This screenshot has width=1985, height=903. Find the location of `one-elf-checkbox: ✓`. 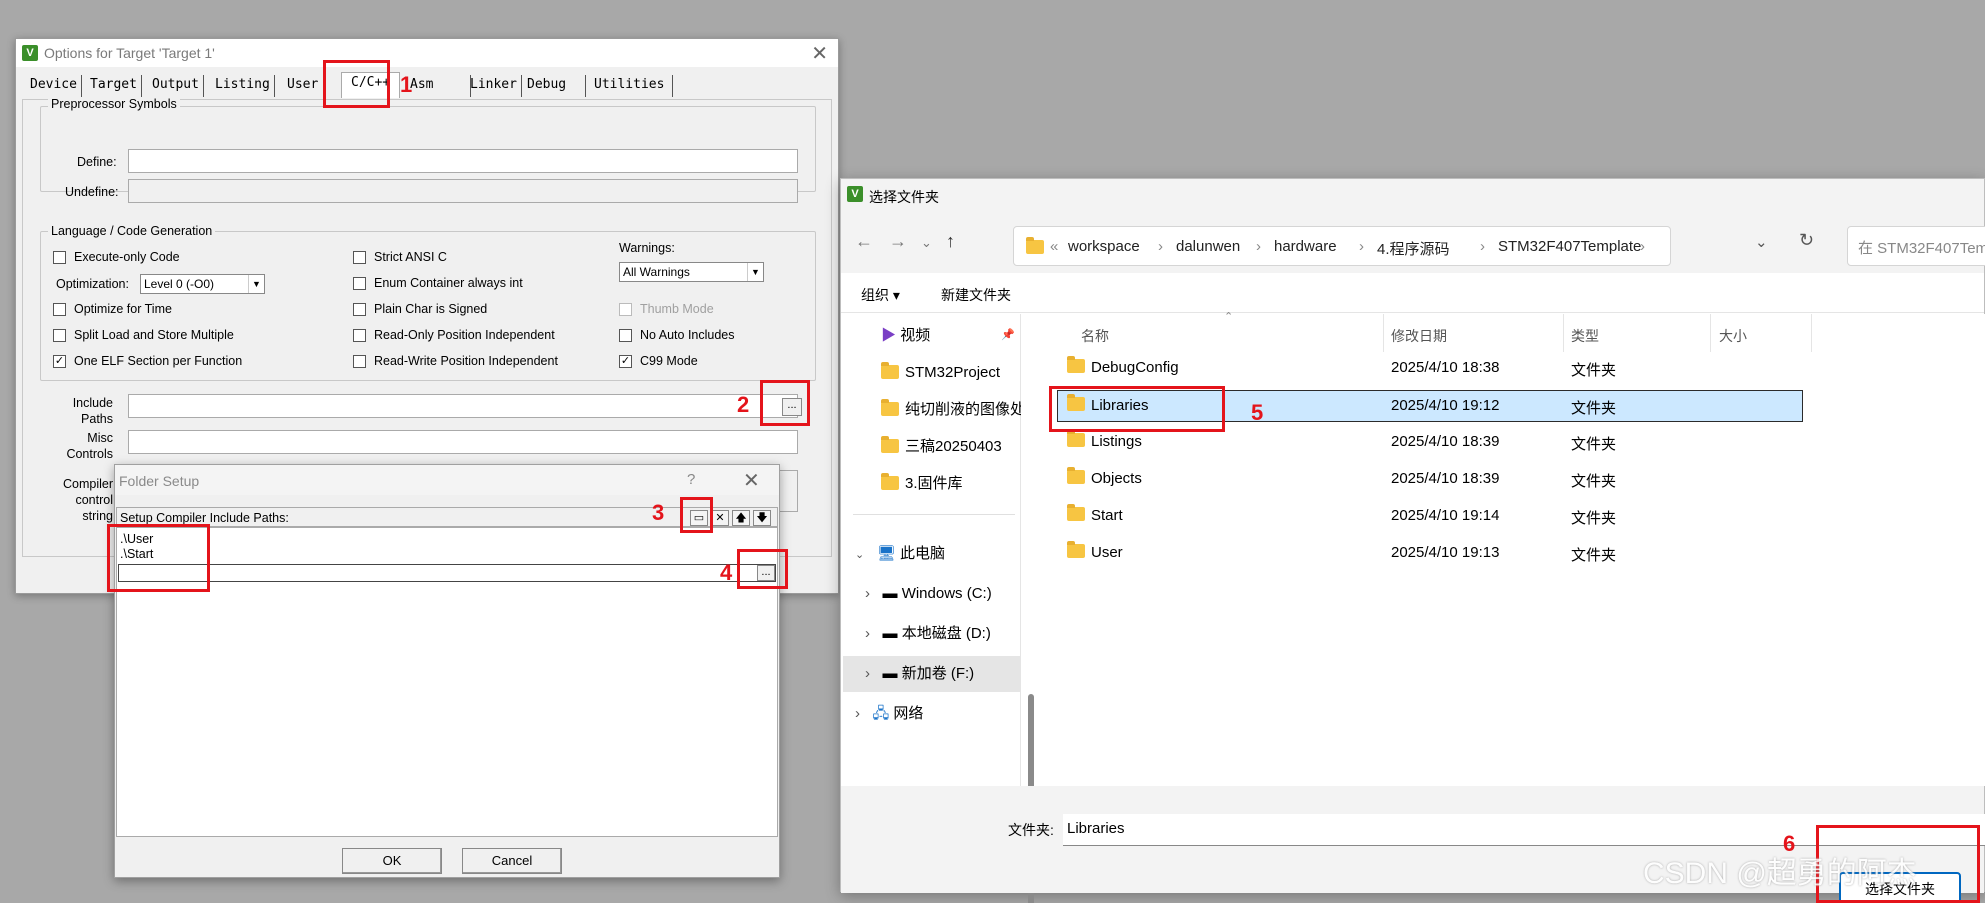

one-elf-checkbox: ✓ is located at coordinates (59, 361).